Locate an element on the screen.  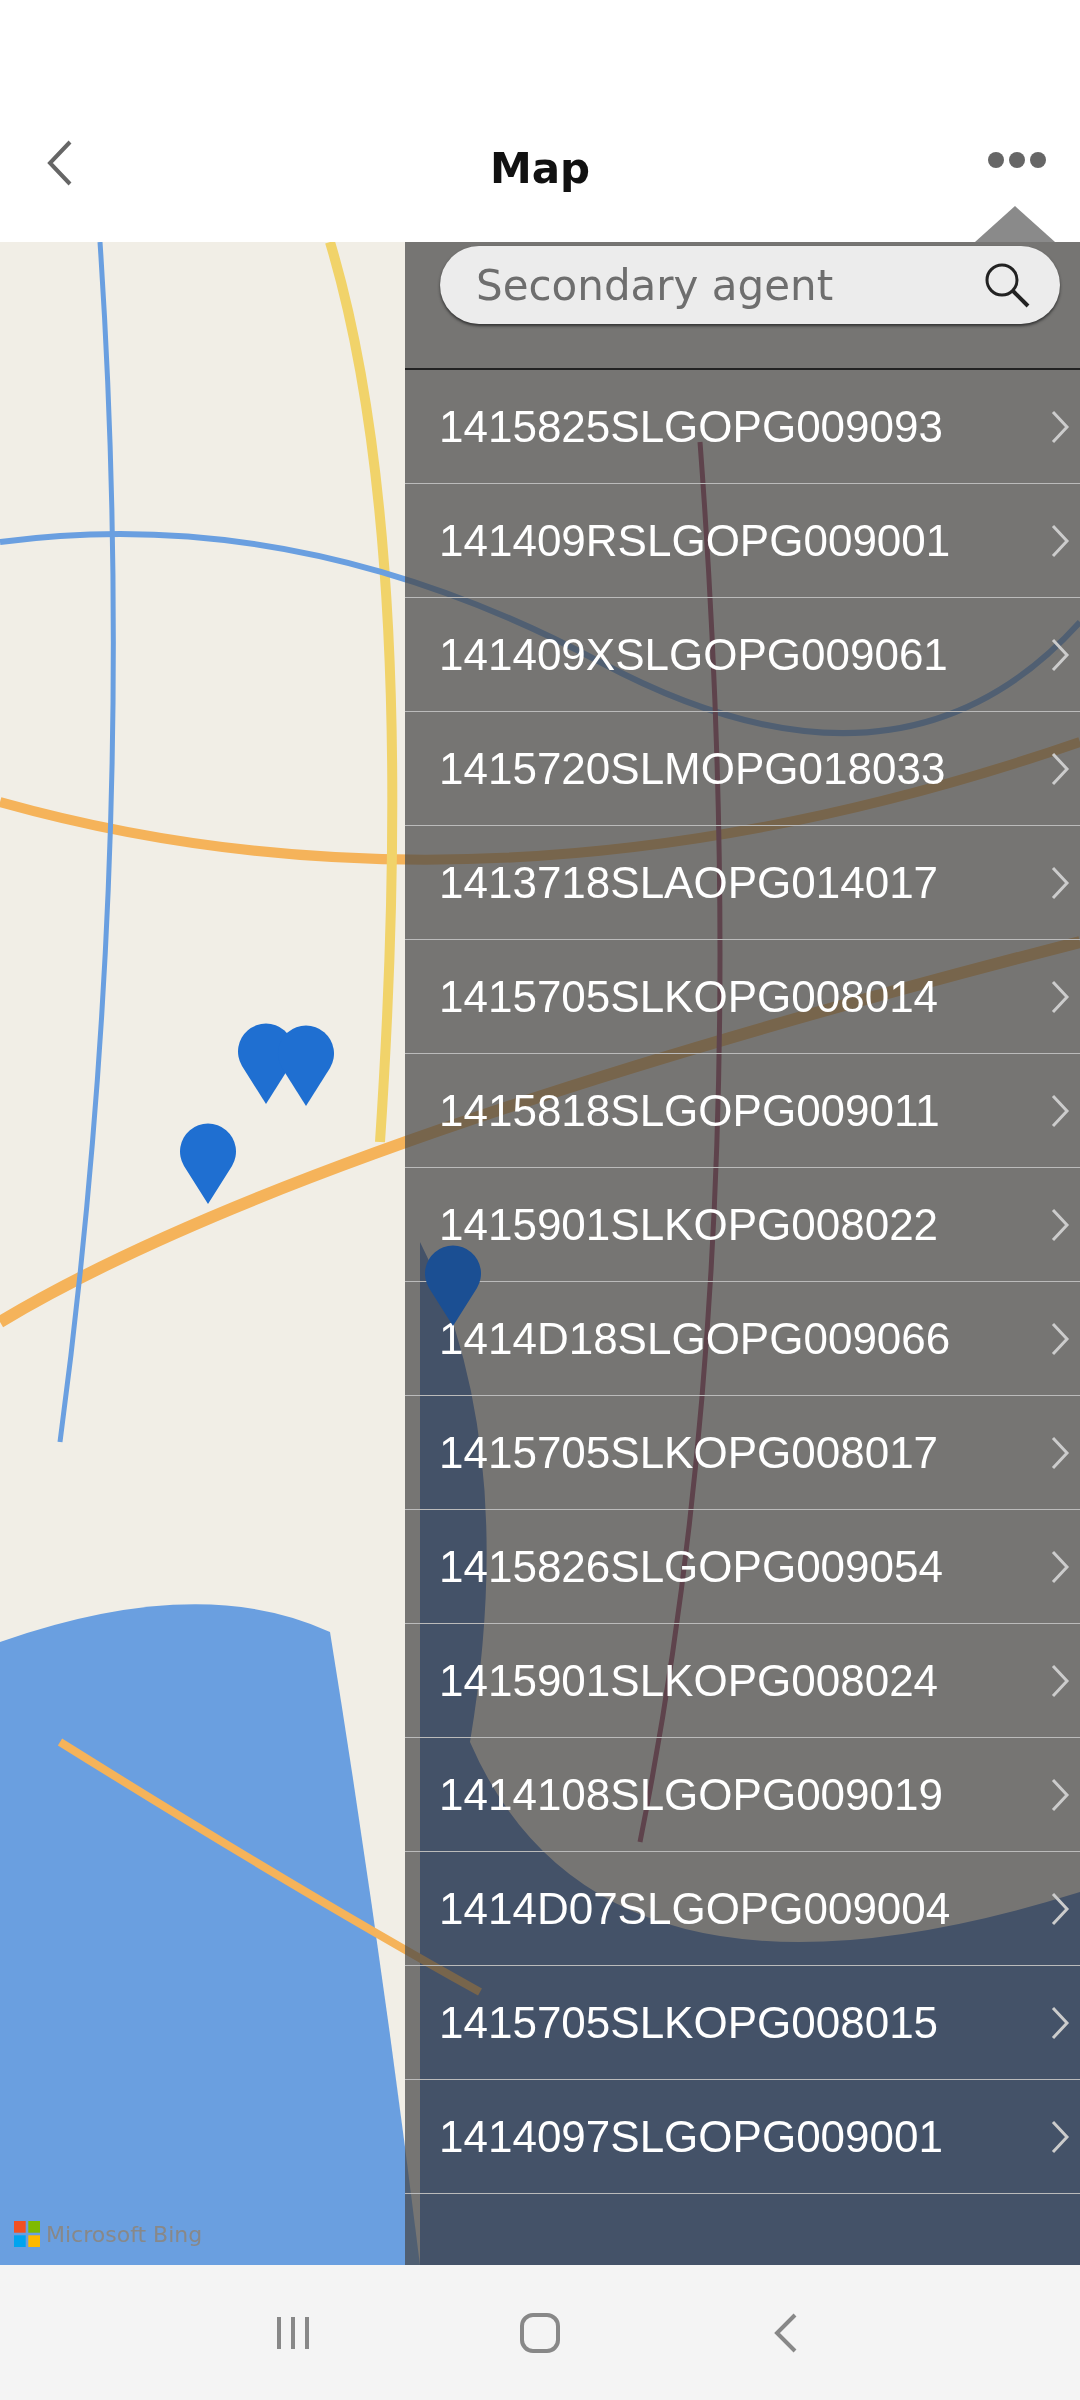
agent-row: 1414D18SLGOPG009066 is located at coordinates (742, 1339).